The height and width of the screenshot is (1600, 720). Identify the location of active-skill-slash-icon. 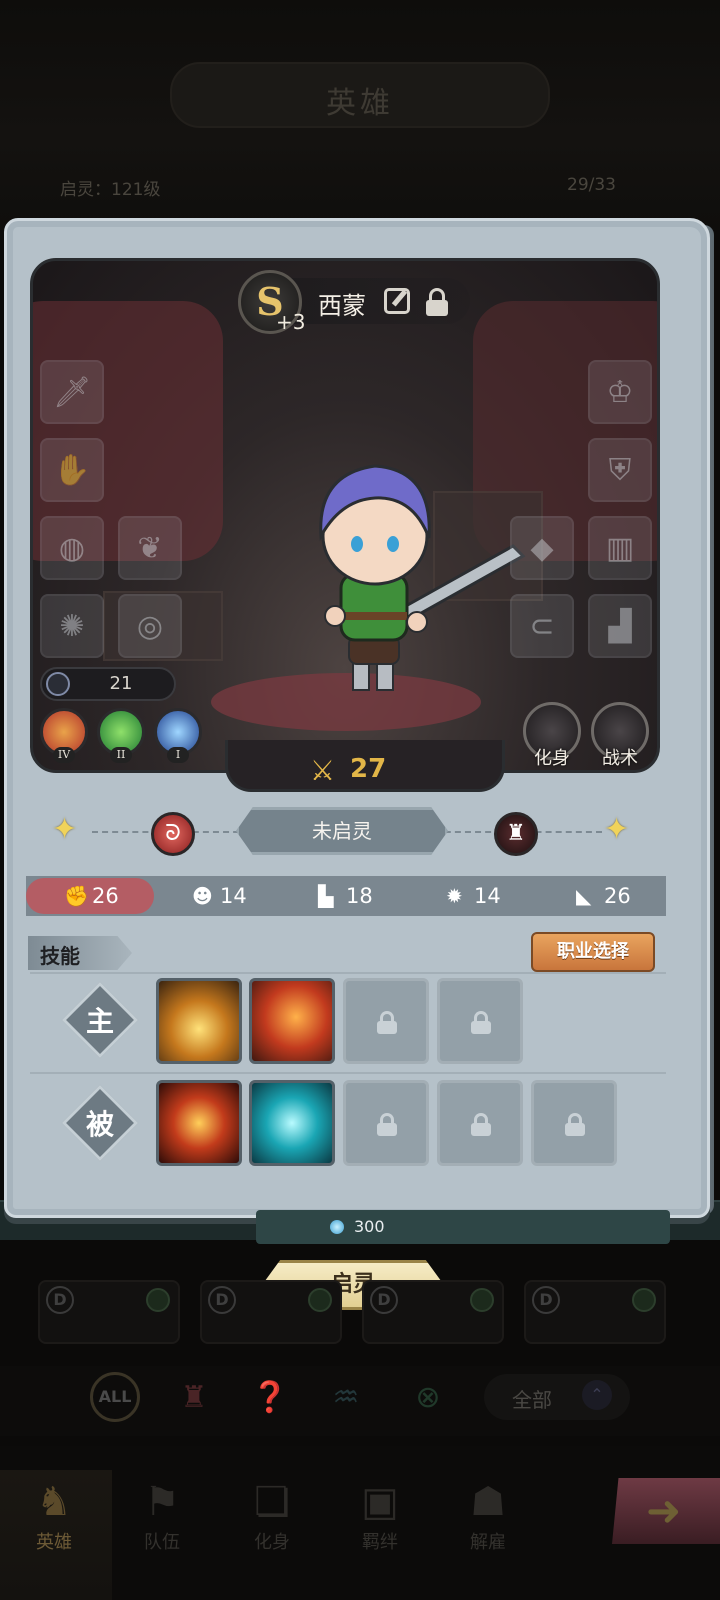
(199, 1021).